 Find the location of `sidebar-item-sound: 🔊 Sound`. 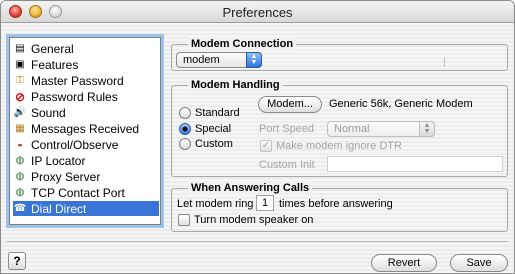

sidebar-item-sound: 🔊 Sound is located at coordinates (86, 112).